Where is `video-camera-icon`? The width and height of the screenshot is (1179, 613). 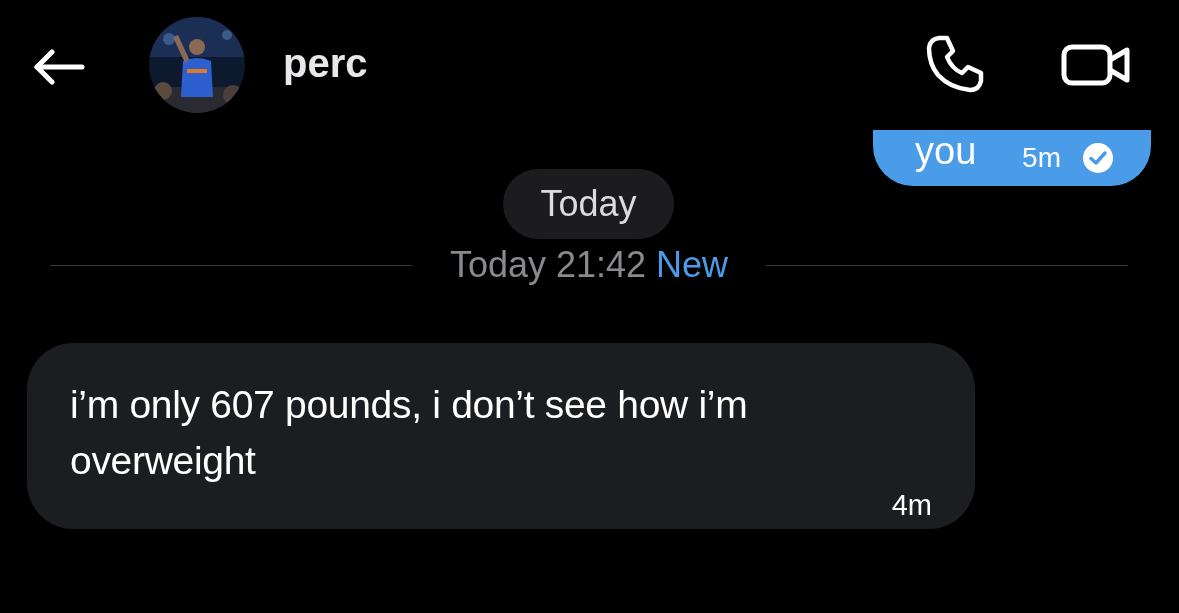 video-camera-icon is located at coordinates (1096, 65).